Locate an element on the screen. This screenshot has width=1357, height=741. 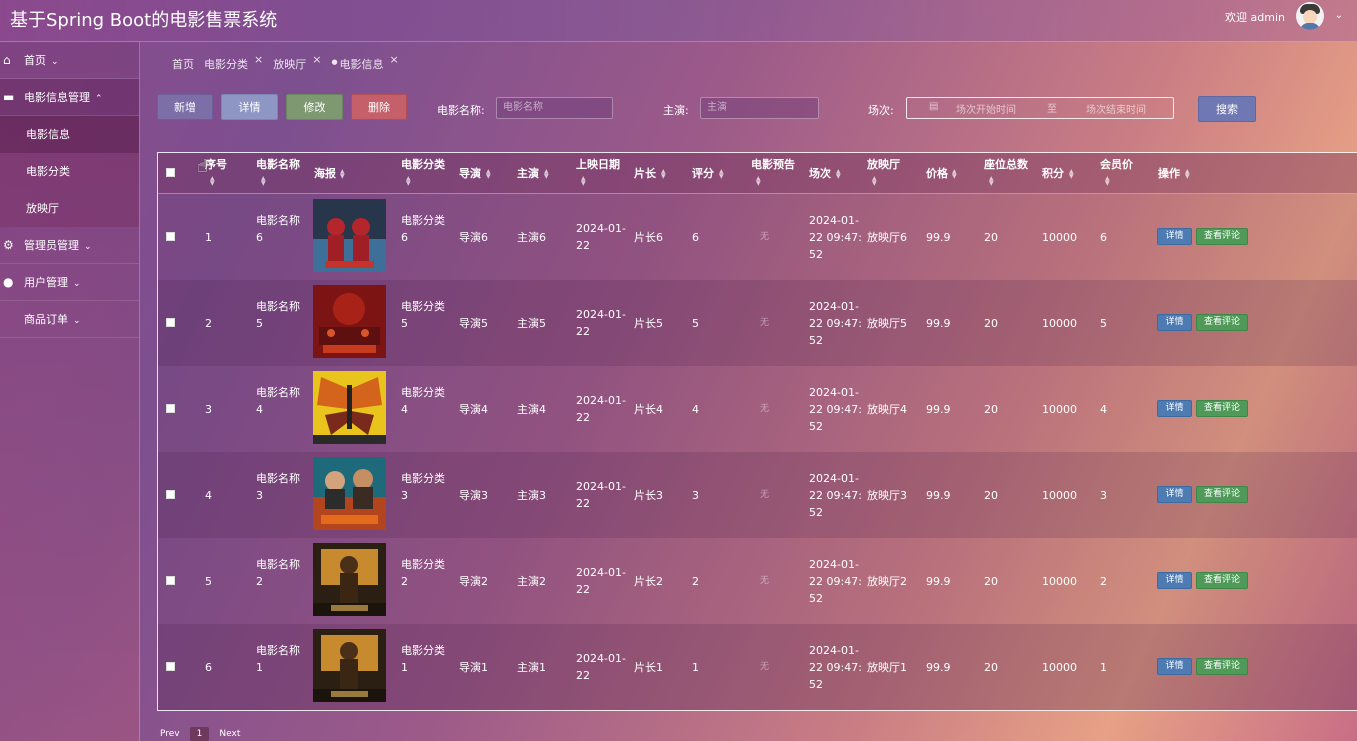
col-header-name: 电影名称 is located at coordinates (278, 164).